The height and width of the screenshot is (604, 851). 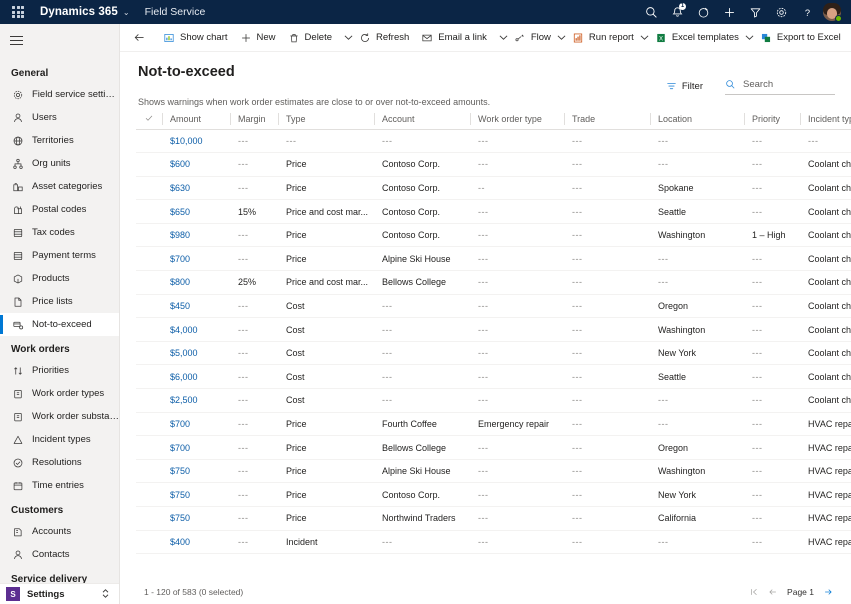 What do you see at coordinates (517, 119) in the screenshot?
I see `column-header-work-order-type: Work order type` at bounding box center [517, 119].